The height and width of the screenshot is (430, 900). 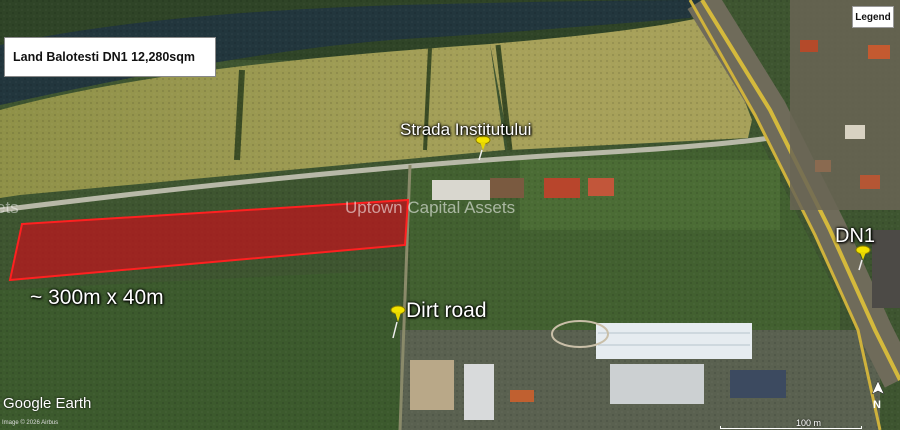 What do you see at coordinates (758, 384) in the screenshot?
I see `solar-roof` at bounding box center [758, 384].